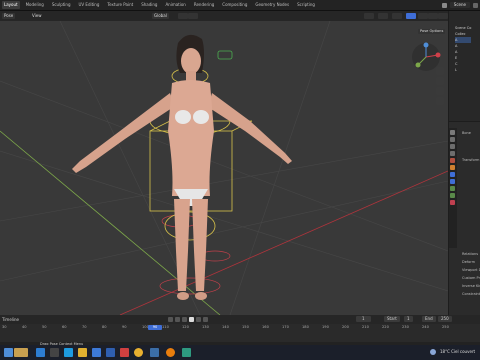 This screenshot has width=480, height=360. Describe the element at coordinates (345, 327) in the screenshot. I see `tick-label: 200` at that location.